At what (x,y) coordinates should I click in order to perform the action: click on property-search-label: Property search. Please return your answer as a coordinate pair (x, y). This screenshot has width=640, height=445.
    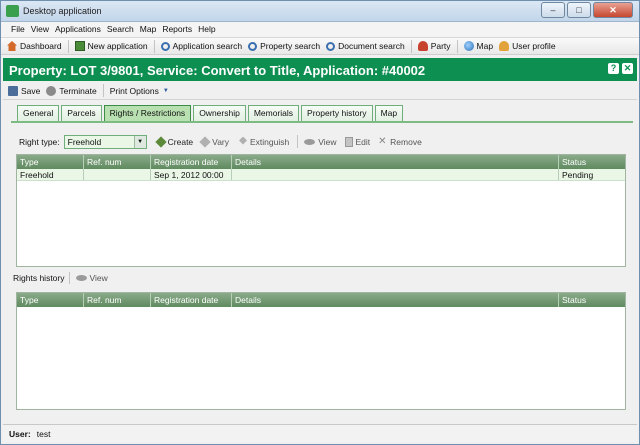
    Looking at the image, I should click on (290, 46).